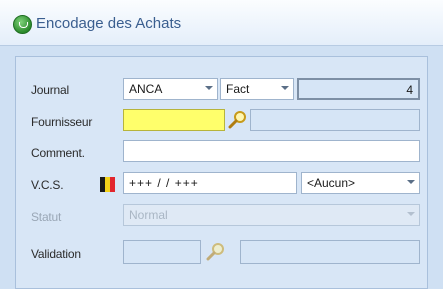 This screenshot has height=289, width=443. I want to click on supplier-name-field, so click(335, 120).